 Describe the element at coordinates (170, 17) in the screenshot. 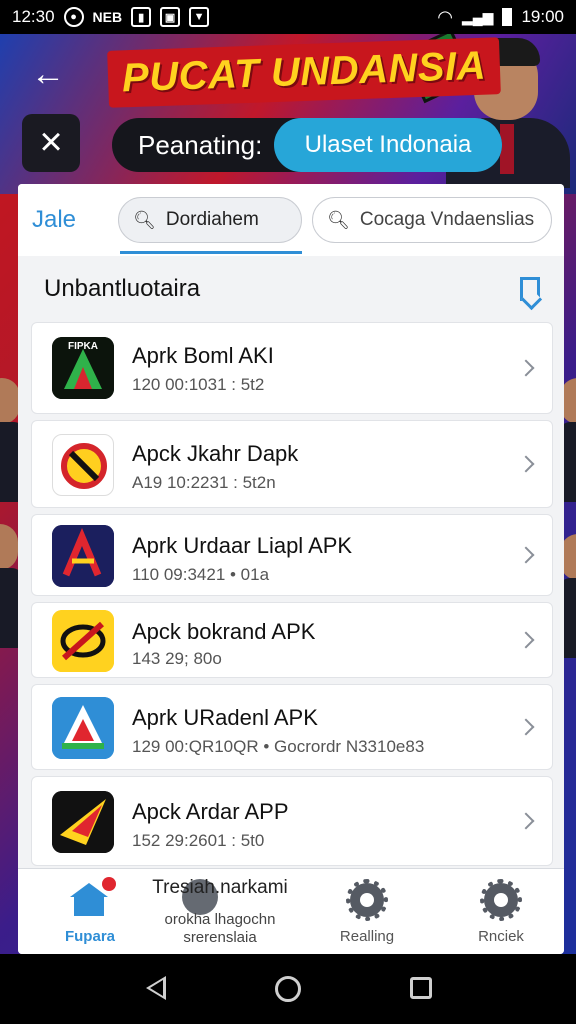

I see `gallery-icon: ▣` at that location.